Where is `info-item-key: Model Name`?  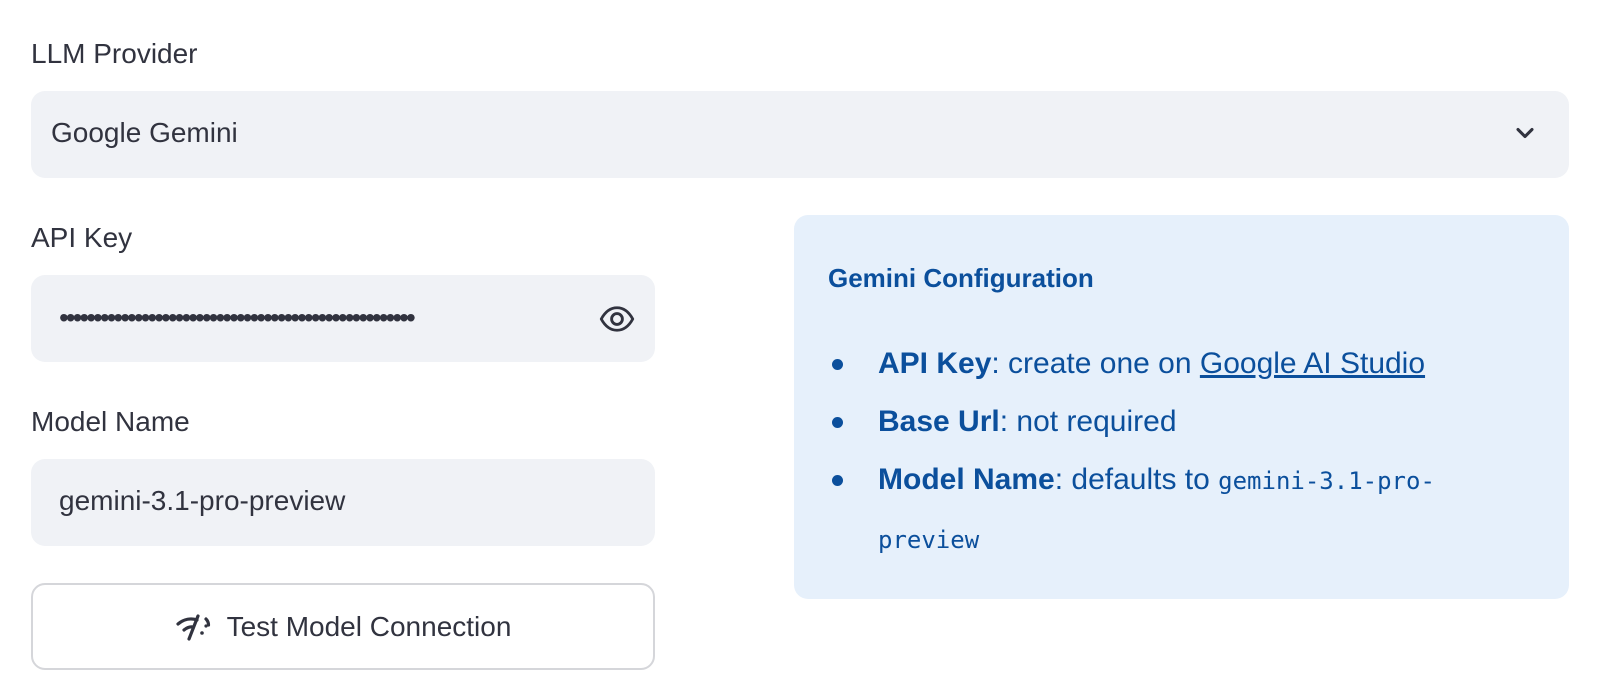 info-item-key: Model Name is located at coordinates (966, 479).